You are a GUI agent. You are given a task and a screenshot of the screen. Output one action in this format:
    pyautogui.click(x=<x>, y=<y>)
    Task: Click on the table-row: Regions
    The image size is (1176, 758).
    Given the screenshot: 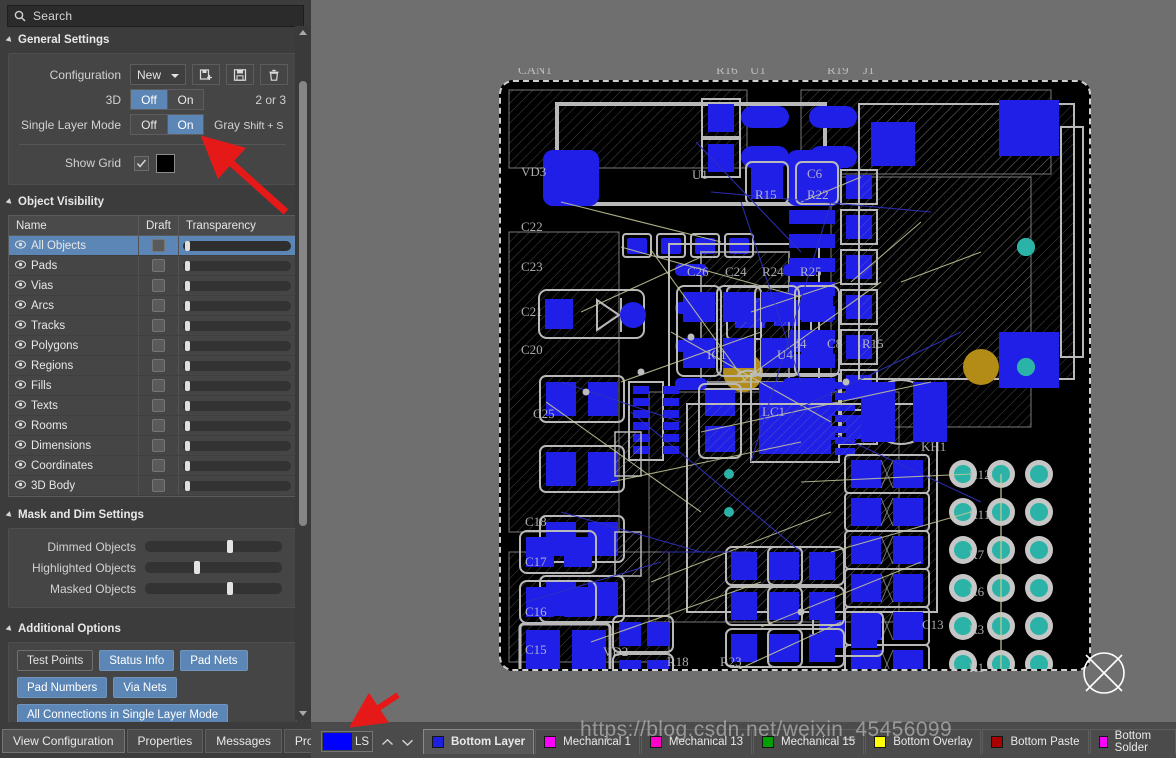 What is the action you would take?
    pyautogui.click(x=152, y=366)
    